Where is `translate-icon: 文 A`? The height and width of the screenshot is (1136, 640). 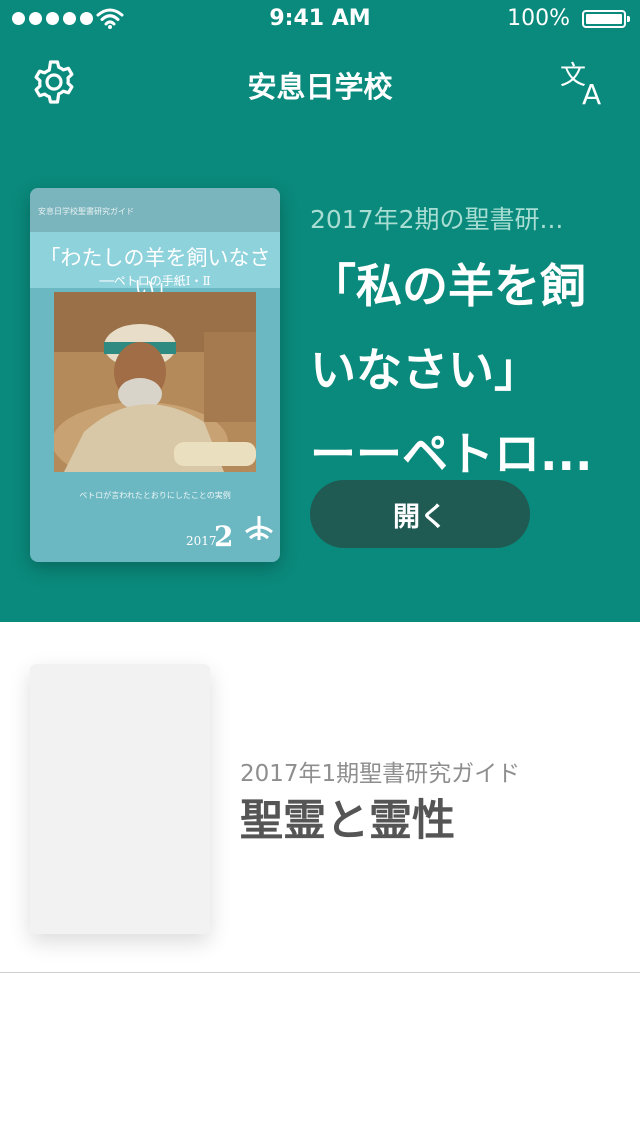
translate-icon: 文 A is located at coordinates (584, 82).